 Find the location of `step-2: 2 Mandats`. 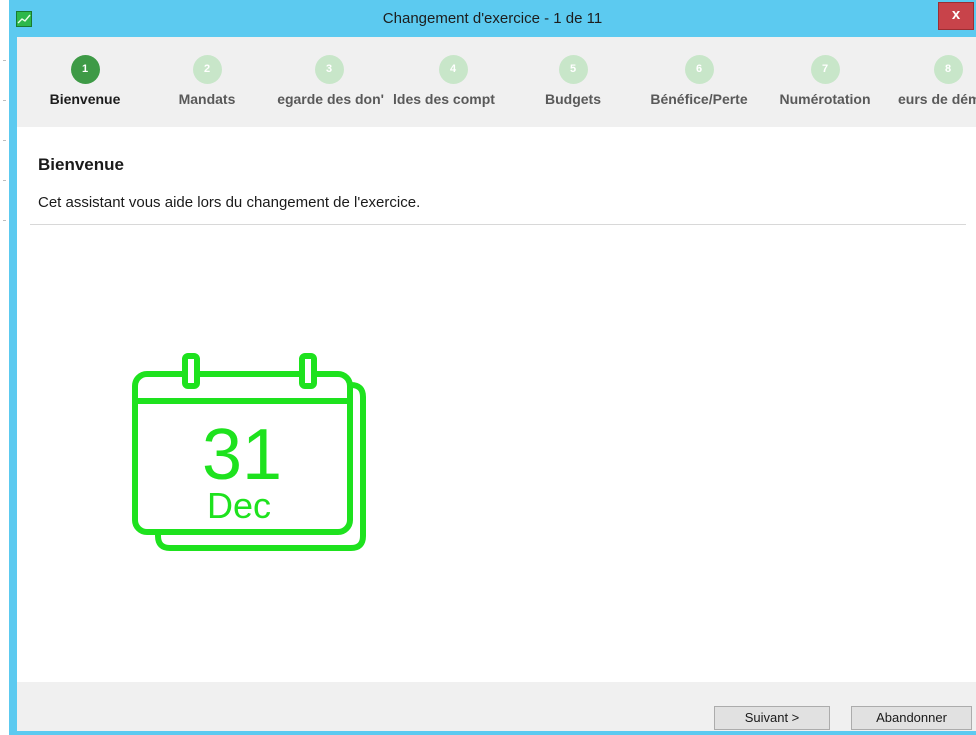

step-2: 2 Mandats is located at coordinates (207, 81).